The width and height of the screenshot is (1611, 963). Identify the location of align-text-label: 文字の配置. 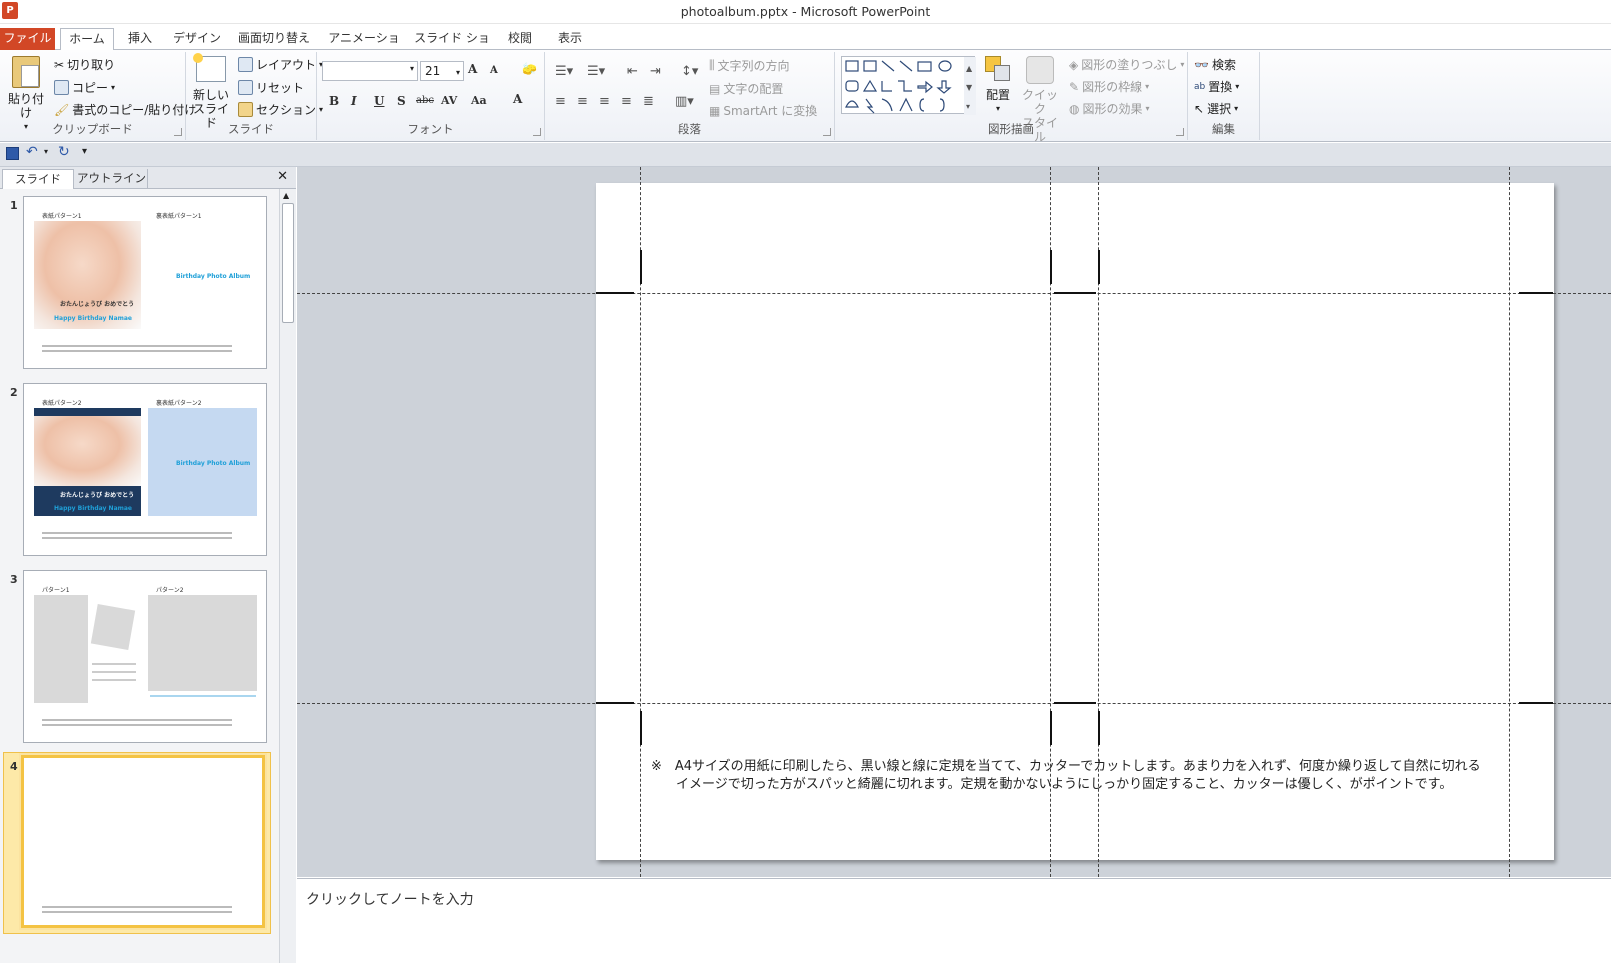
(753, 89).